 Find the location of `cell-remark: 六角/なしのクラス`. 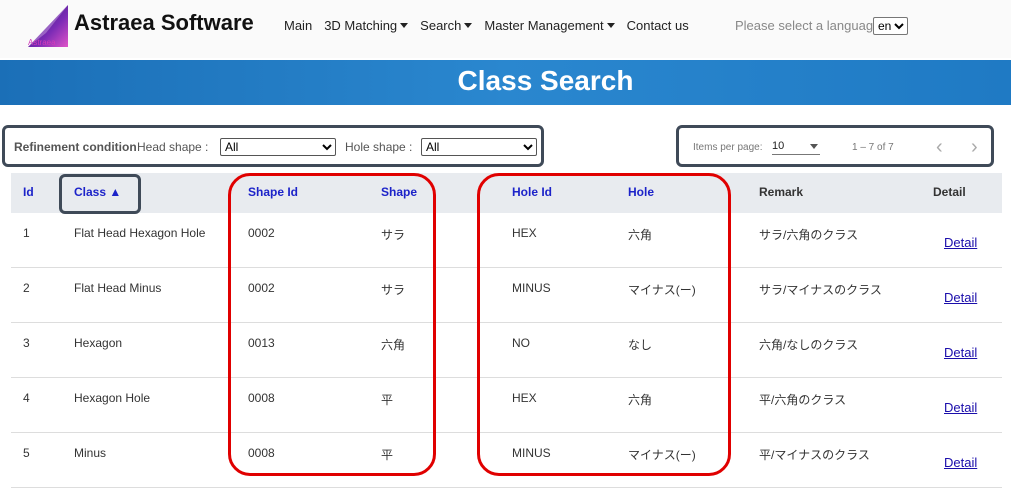

cell-remark: 六角/なしのクラス is located at coordinates (809, 345).